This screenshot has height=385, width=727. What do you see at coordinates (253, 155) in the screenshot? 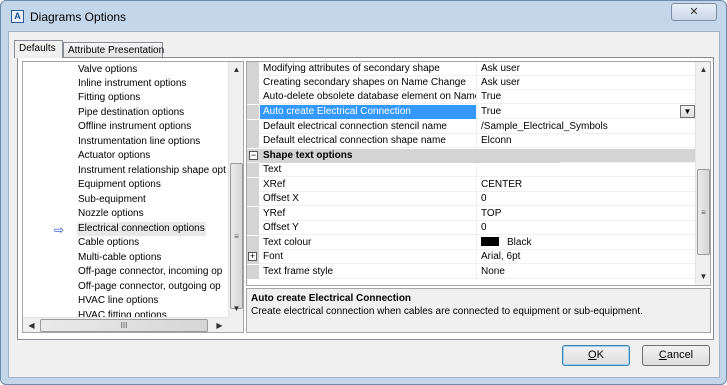
I see `collapse-icon: −` at bounding box center [253, 155].